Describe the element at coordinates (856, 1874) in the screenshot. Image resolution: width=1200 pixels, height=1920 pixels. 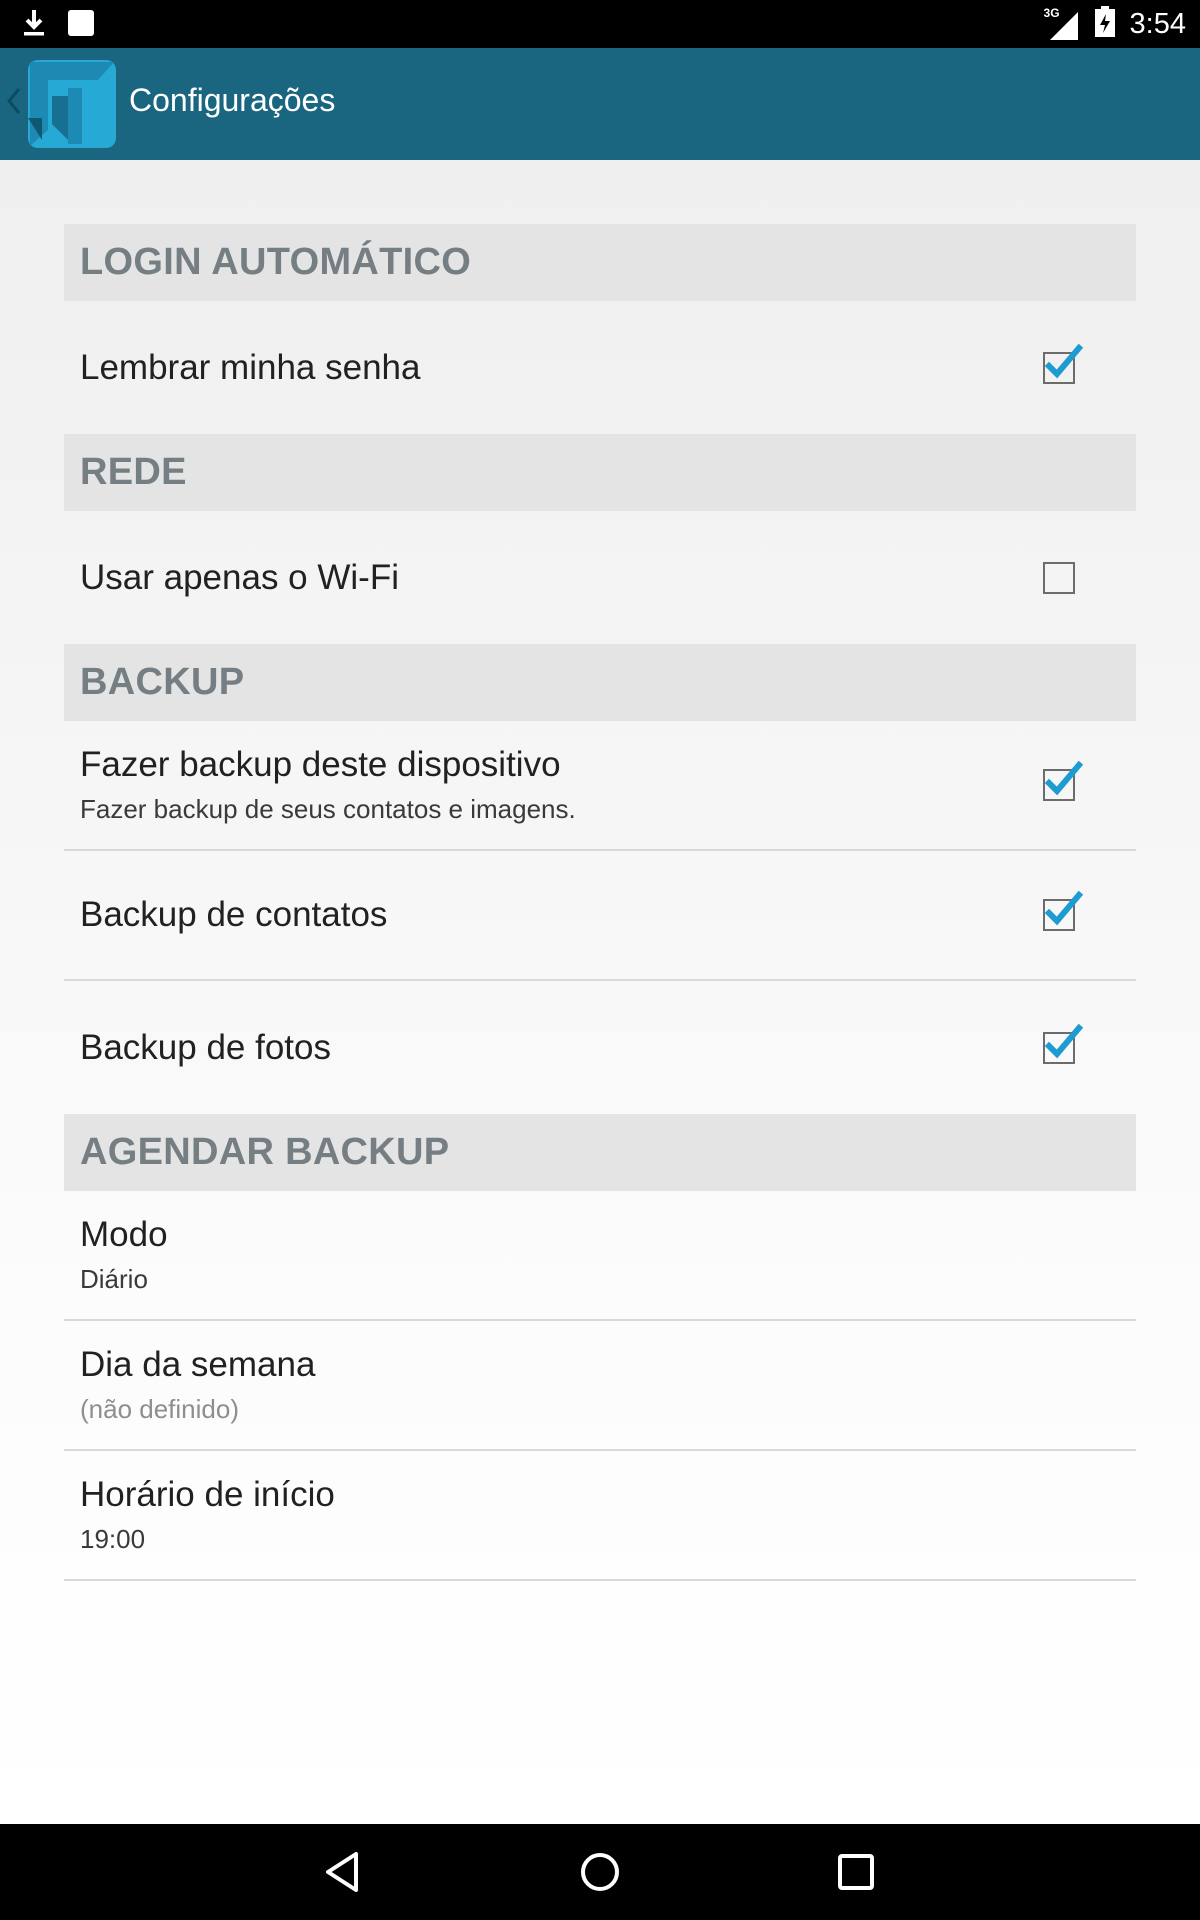
I see `recents-square-icon` at that location.